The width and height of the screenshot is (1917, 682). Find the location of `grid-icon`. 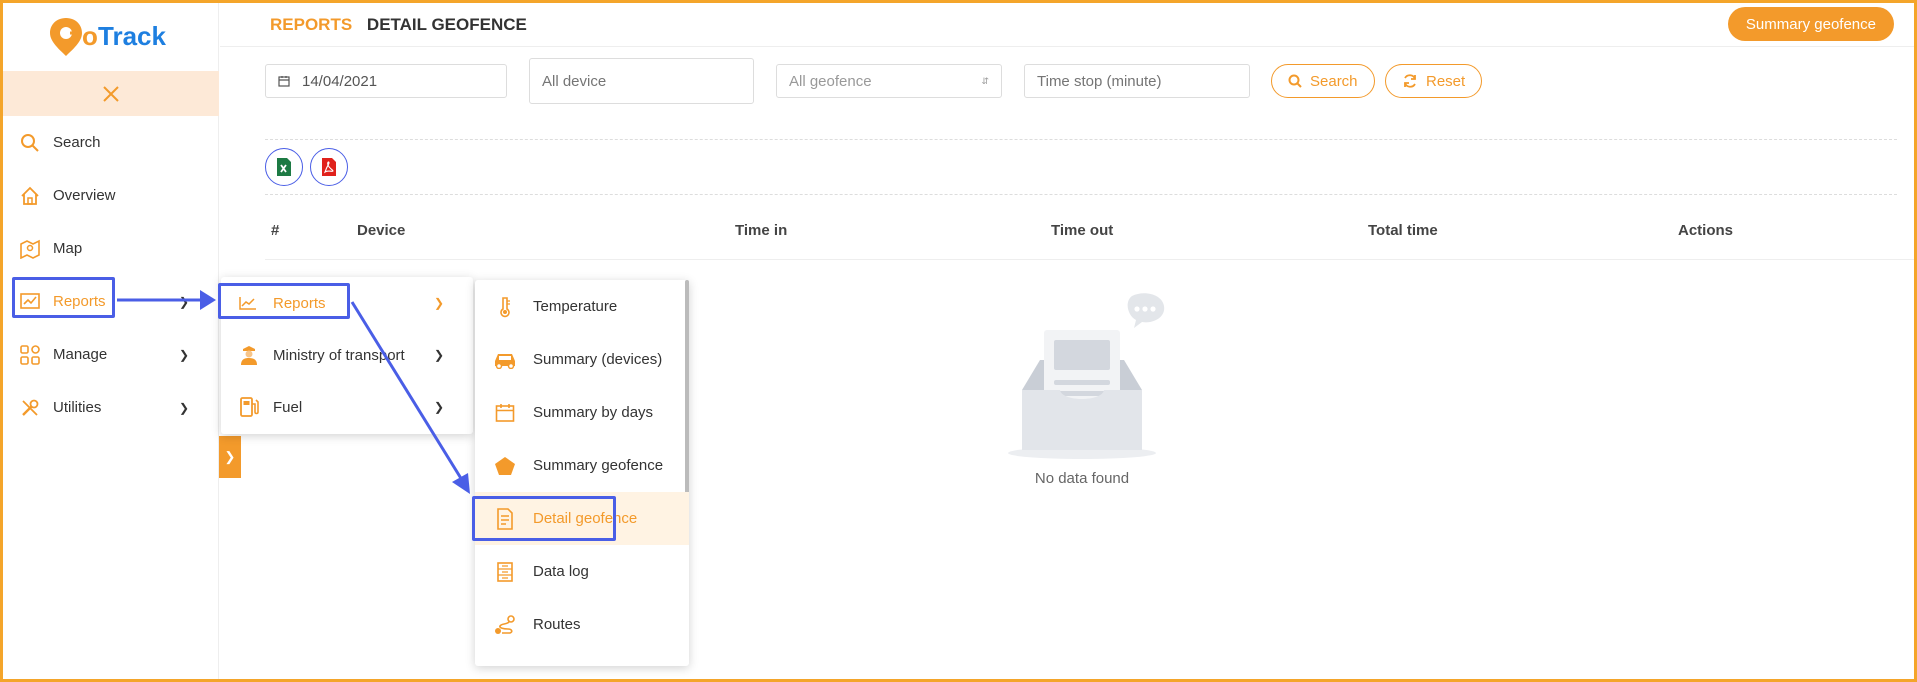

grid-icon is located at coordinates (30, 355).